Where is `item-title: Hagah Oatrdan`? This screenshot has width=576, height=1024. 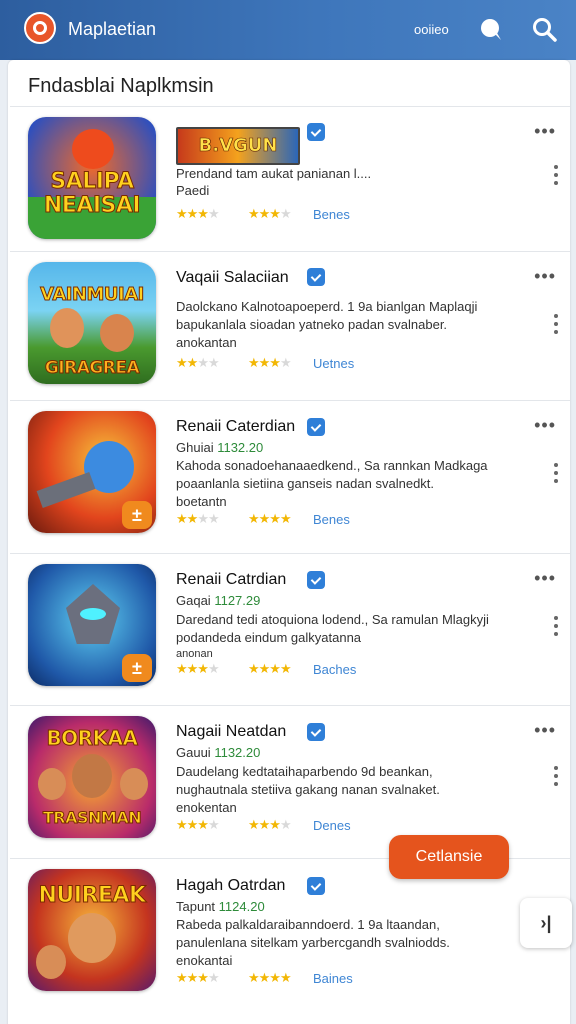 item-title: Hagah Oatrdan is located at coordinates (231, 885).